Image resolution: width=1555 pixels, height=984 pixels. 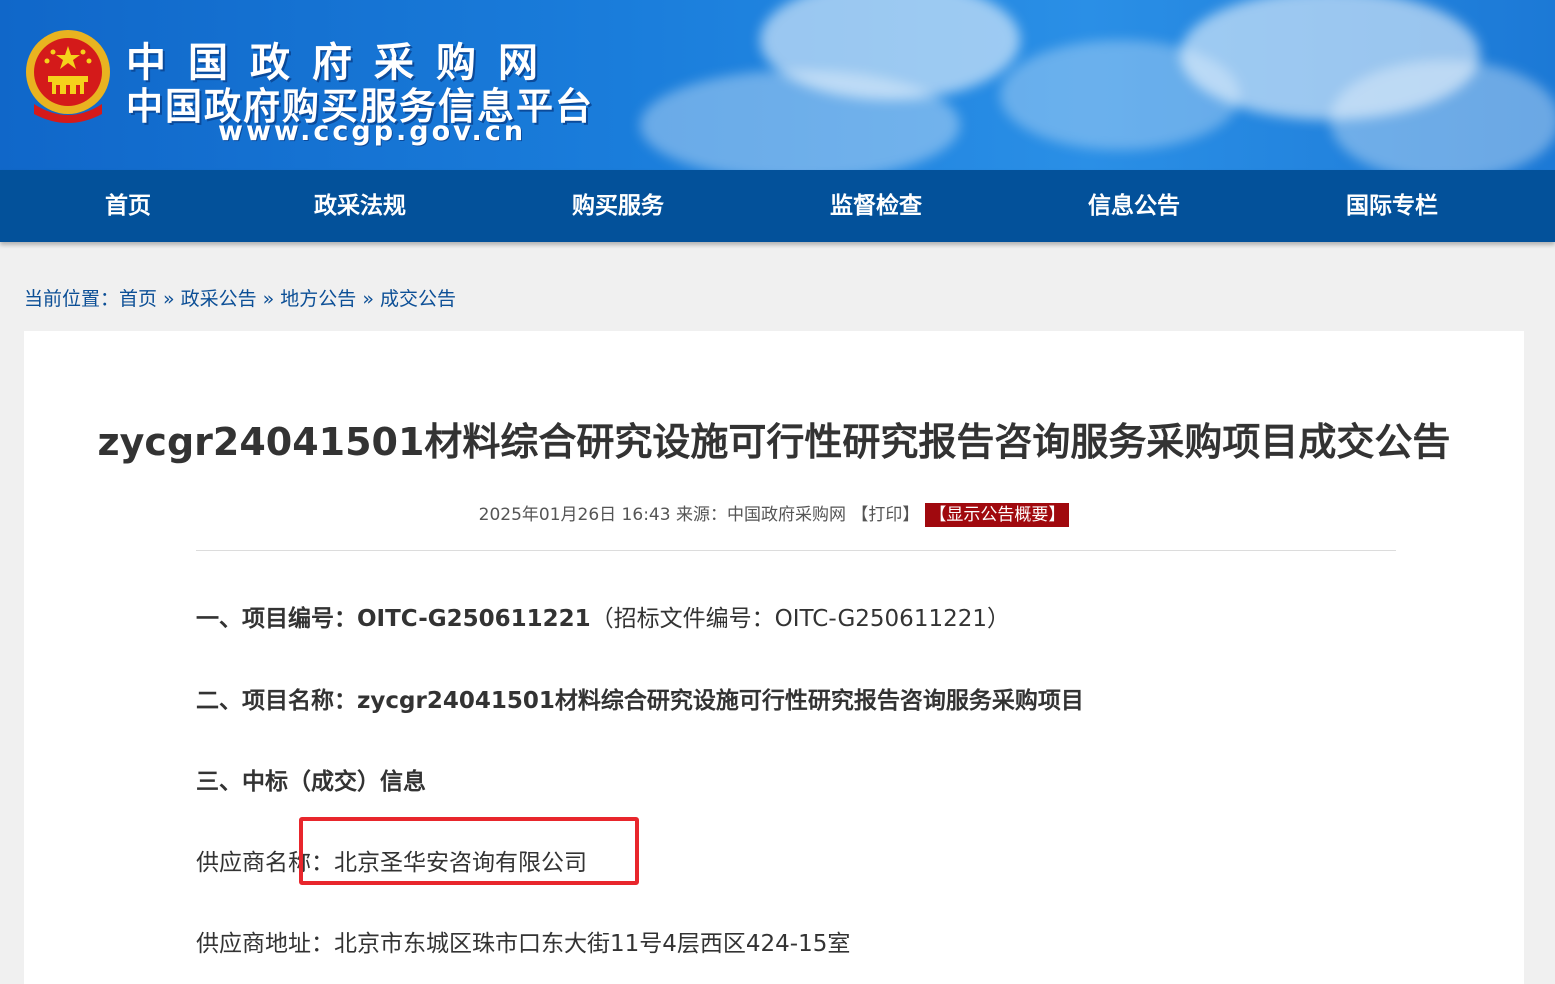 What do you see at coordinates (786, 515) in the screenshot?
I see `source-name: 中国政府采购网` at bounding box center [786, 515].